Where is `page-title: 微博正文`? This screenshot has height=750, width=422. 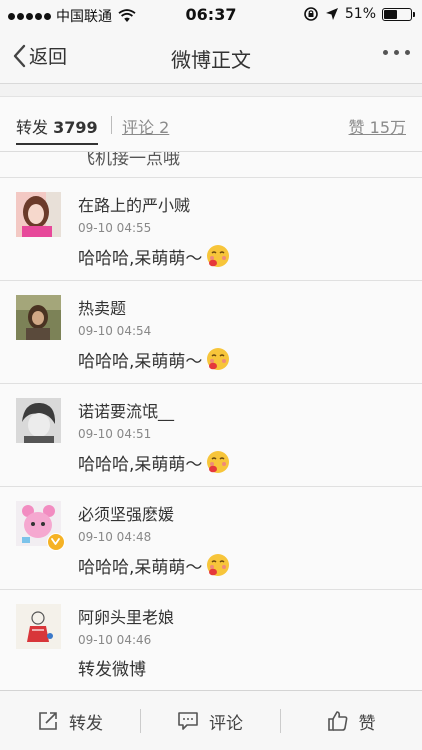 page-title: 微博正文 is located at coordinates (211, 60).